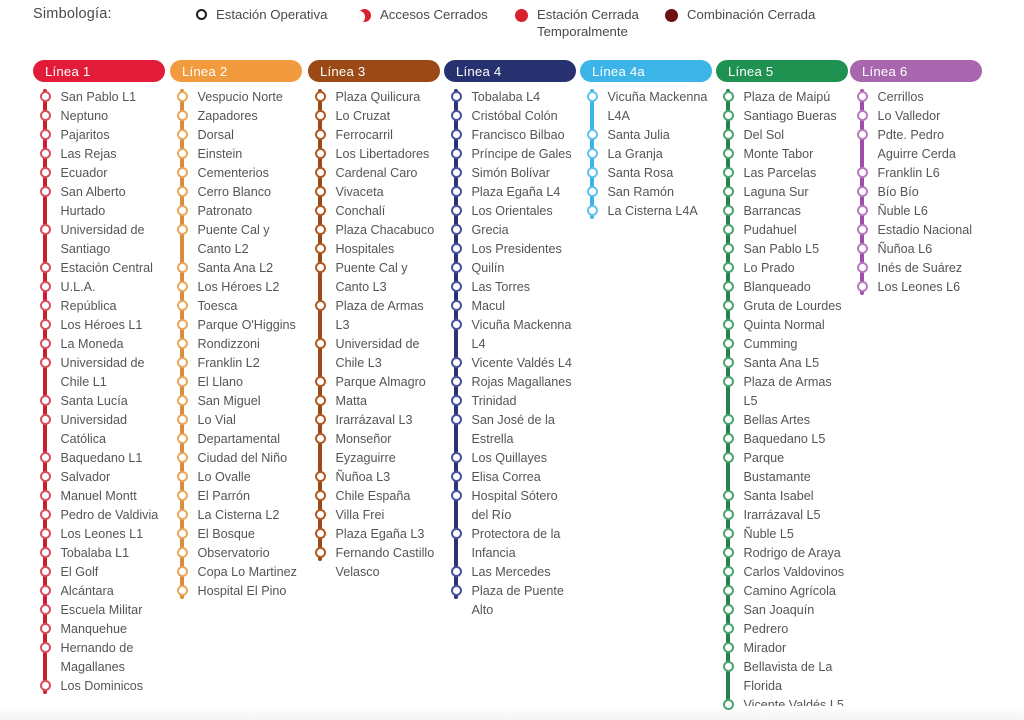  What do you see at coordinates (510, 363) in the screenshot?
I see `station-item: Vicente Valdés L4` at bounding box center [510, 363].